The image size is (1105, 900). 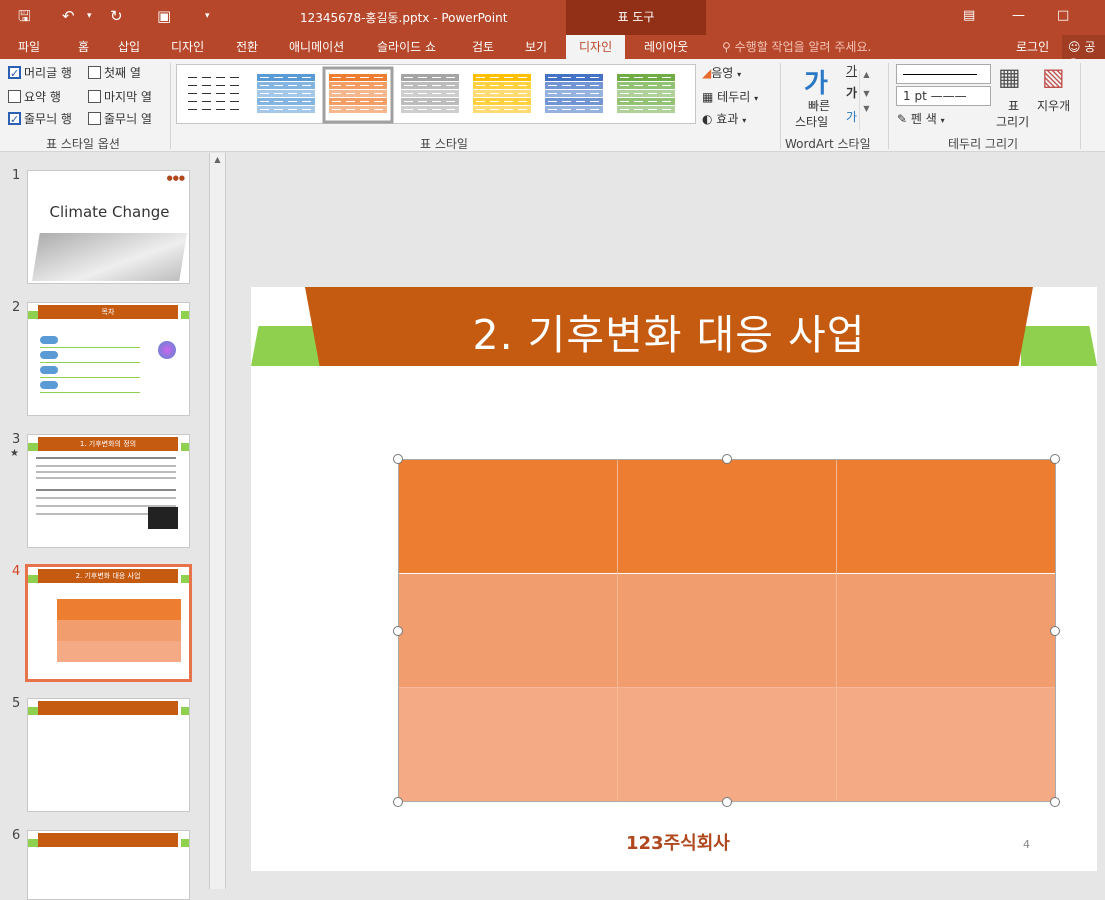 I want to click on thumbnail-title, so click(x=108, y=840).